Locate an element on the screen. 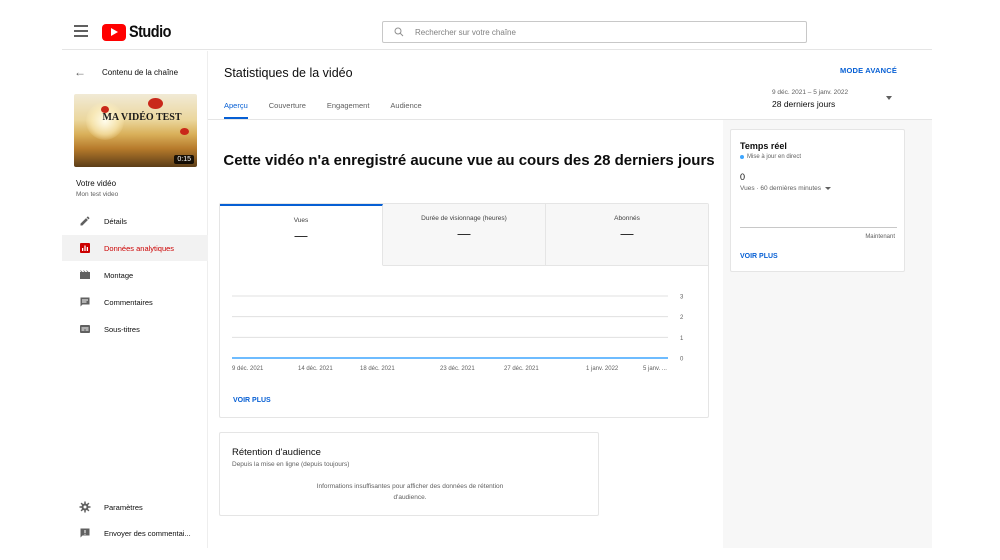 This screenshot has height=560, width=1000. top-bar: Studio Rechercher sur votre chaîne is located at coordinates (497, 31).